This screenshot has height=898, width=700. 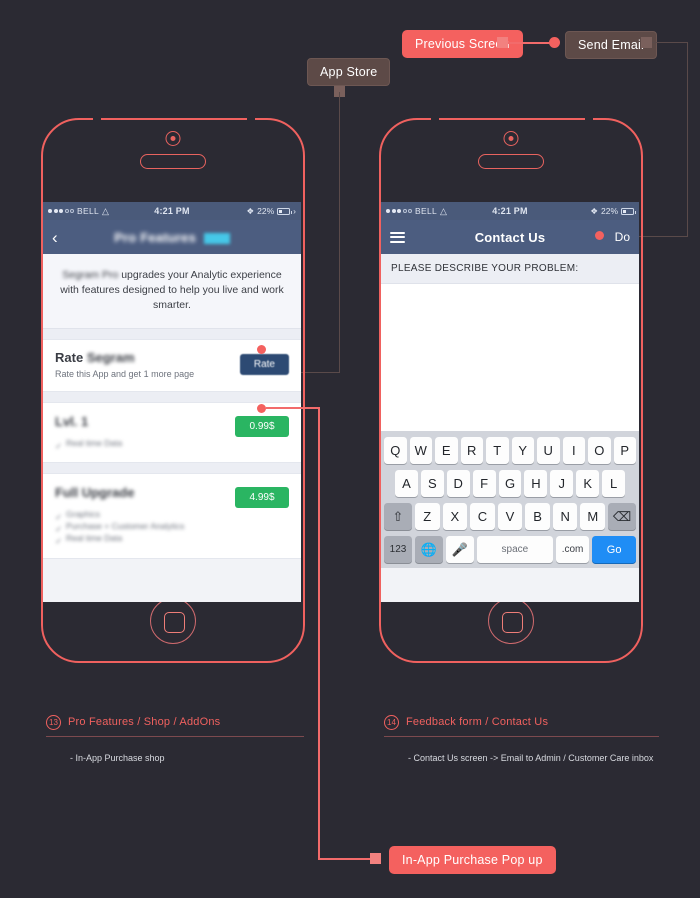 I want to click on list-item-bullet: ✓ Real time Data, so click(x=172, y=444).